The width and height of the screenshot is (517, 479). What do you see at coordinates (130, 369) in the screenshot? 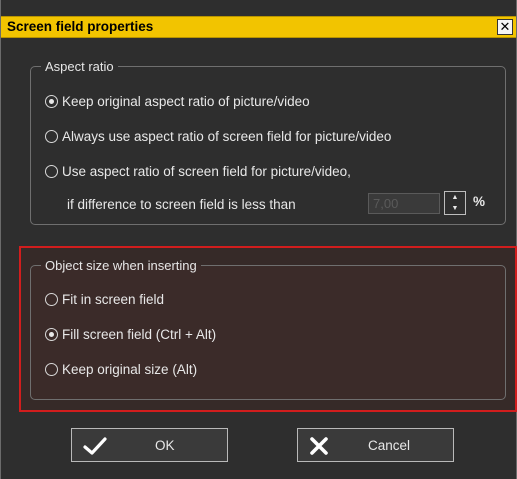
I see `radio-label: Keep original size (Alt)` at bounding box center [130, 369].